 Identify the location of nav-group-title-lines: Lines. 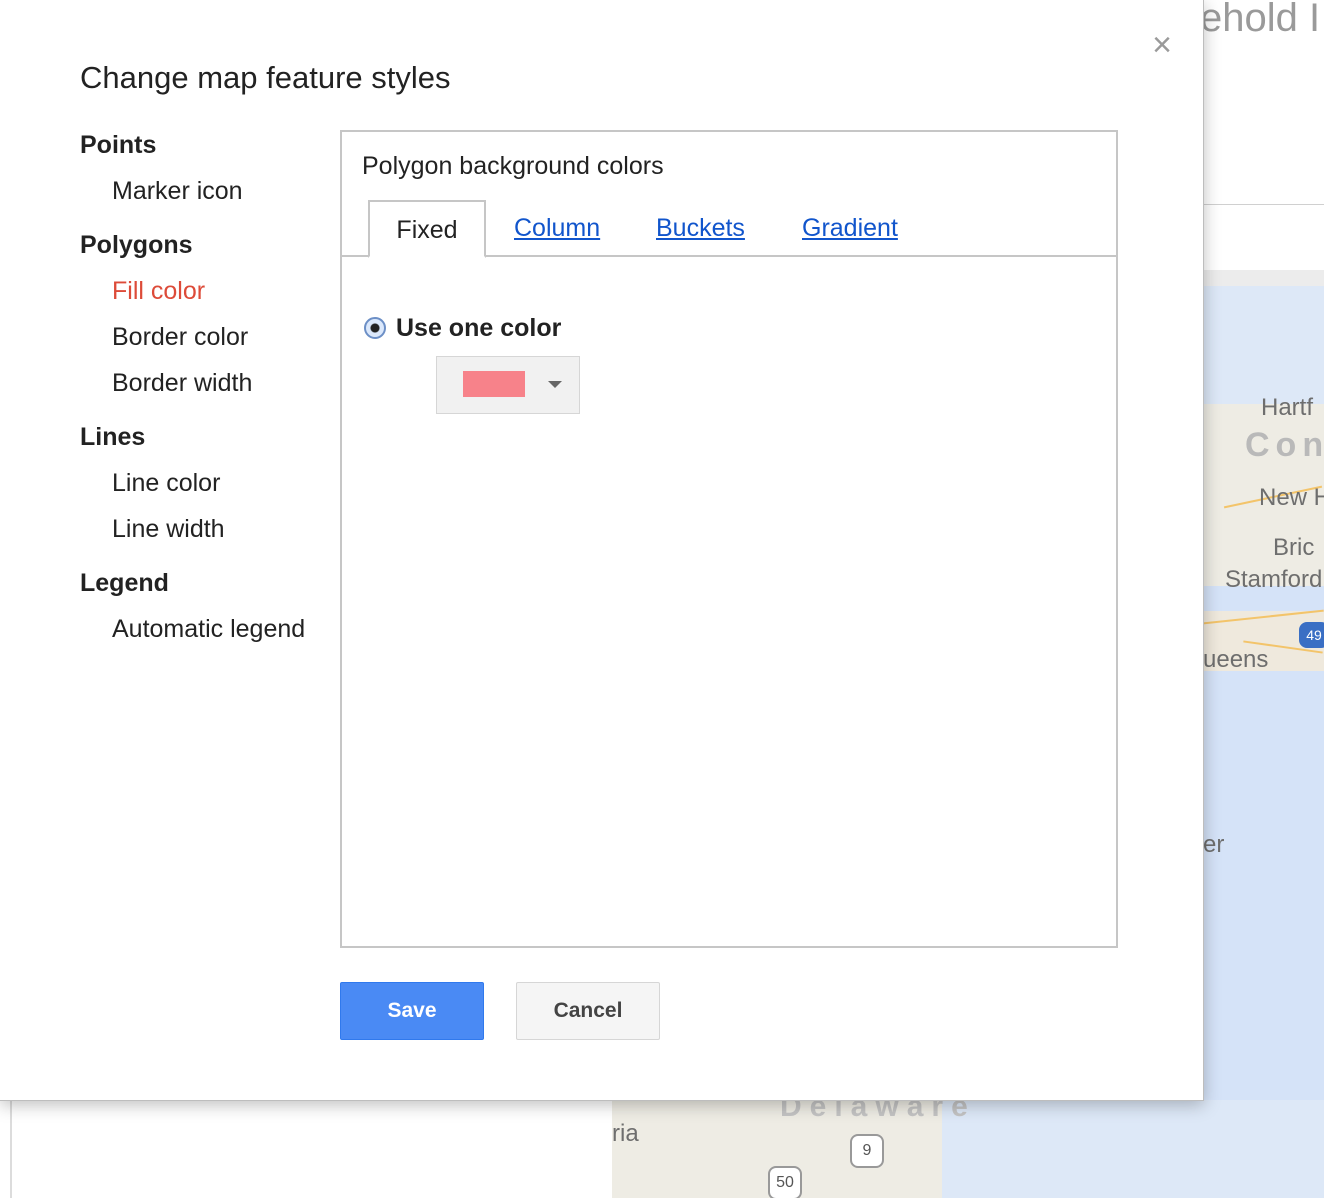
(113, 437).